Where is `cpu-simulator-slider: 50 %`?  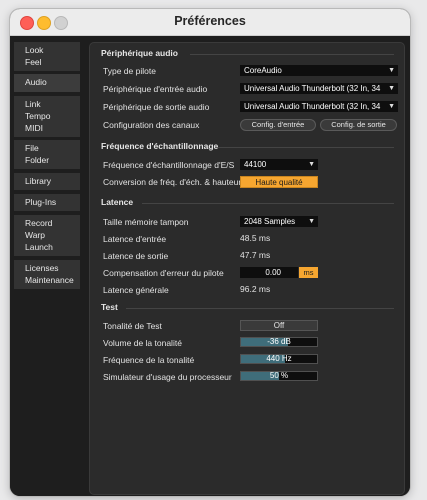
cpu-simulator-slider: 50 % is located at coordinates (279, 376).